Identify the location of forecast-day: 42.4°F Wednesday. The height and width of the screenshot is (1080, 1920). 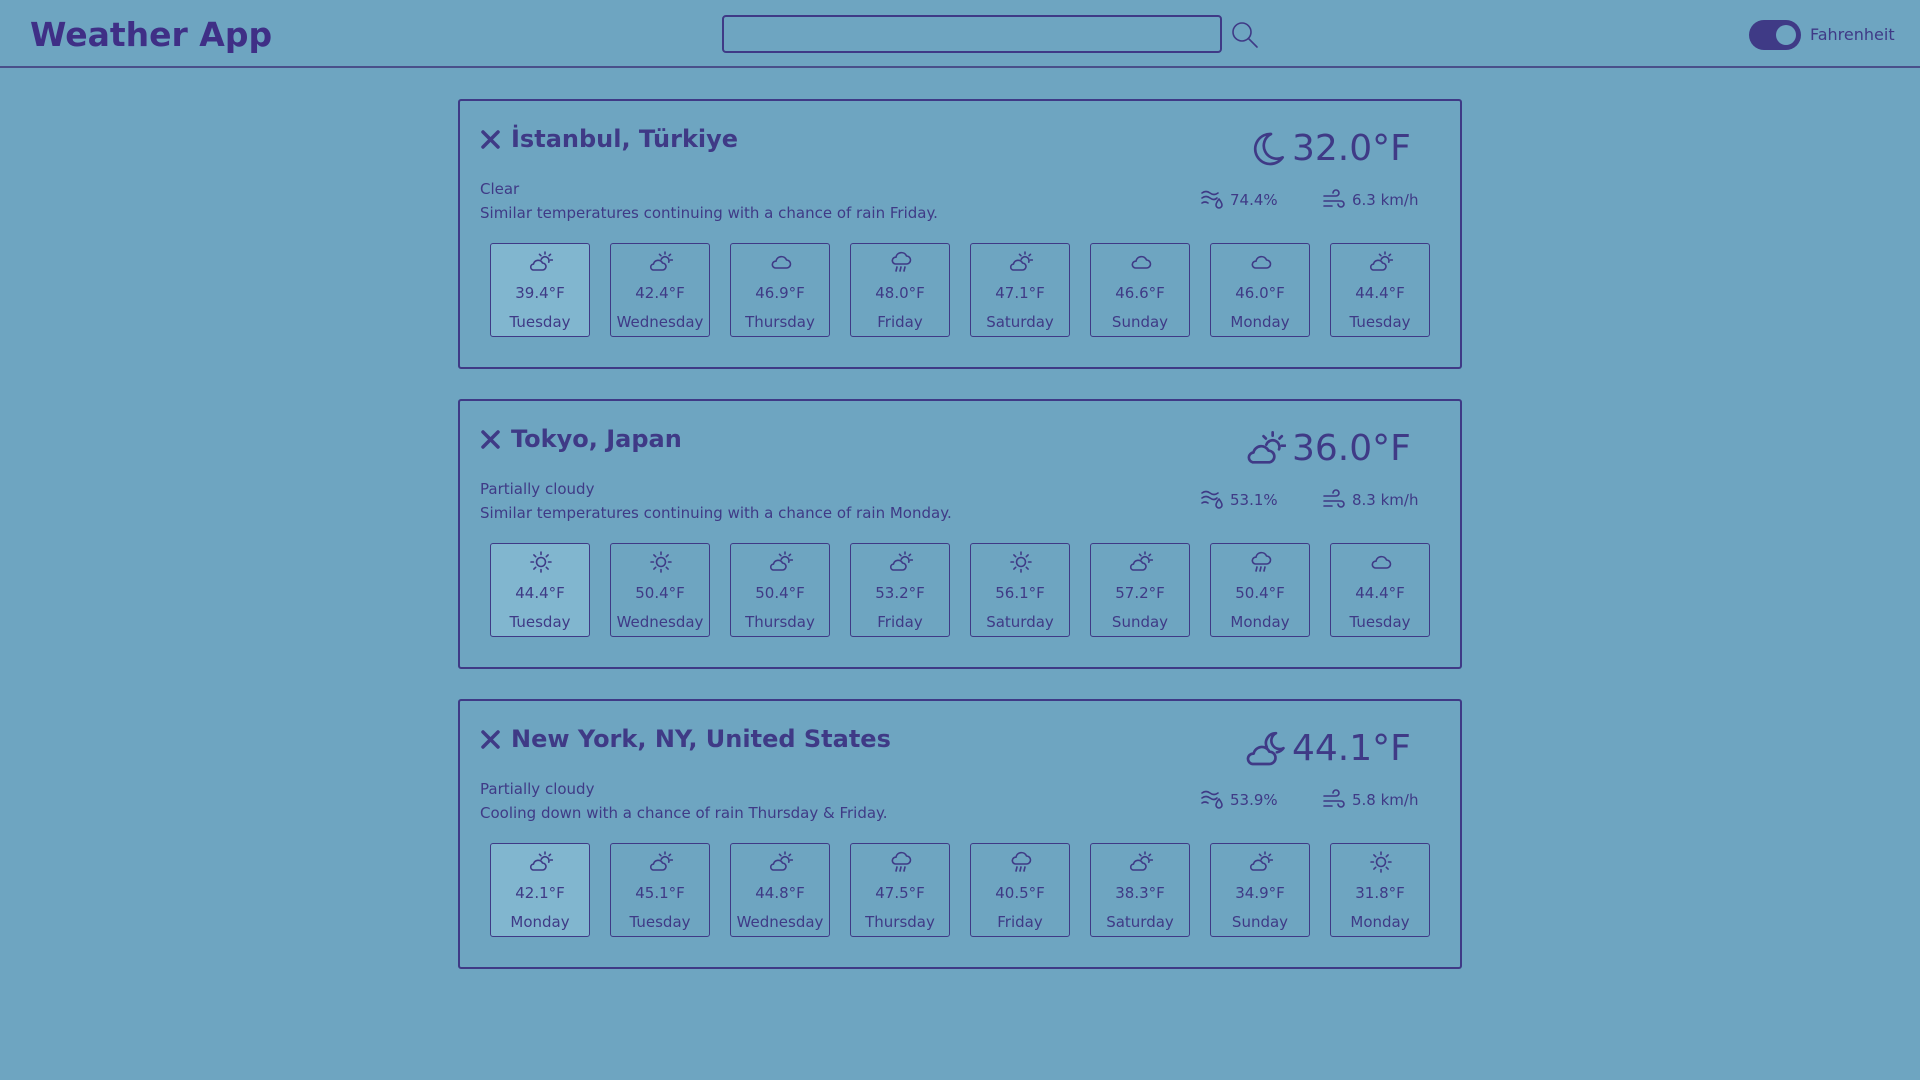
(660, 290).